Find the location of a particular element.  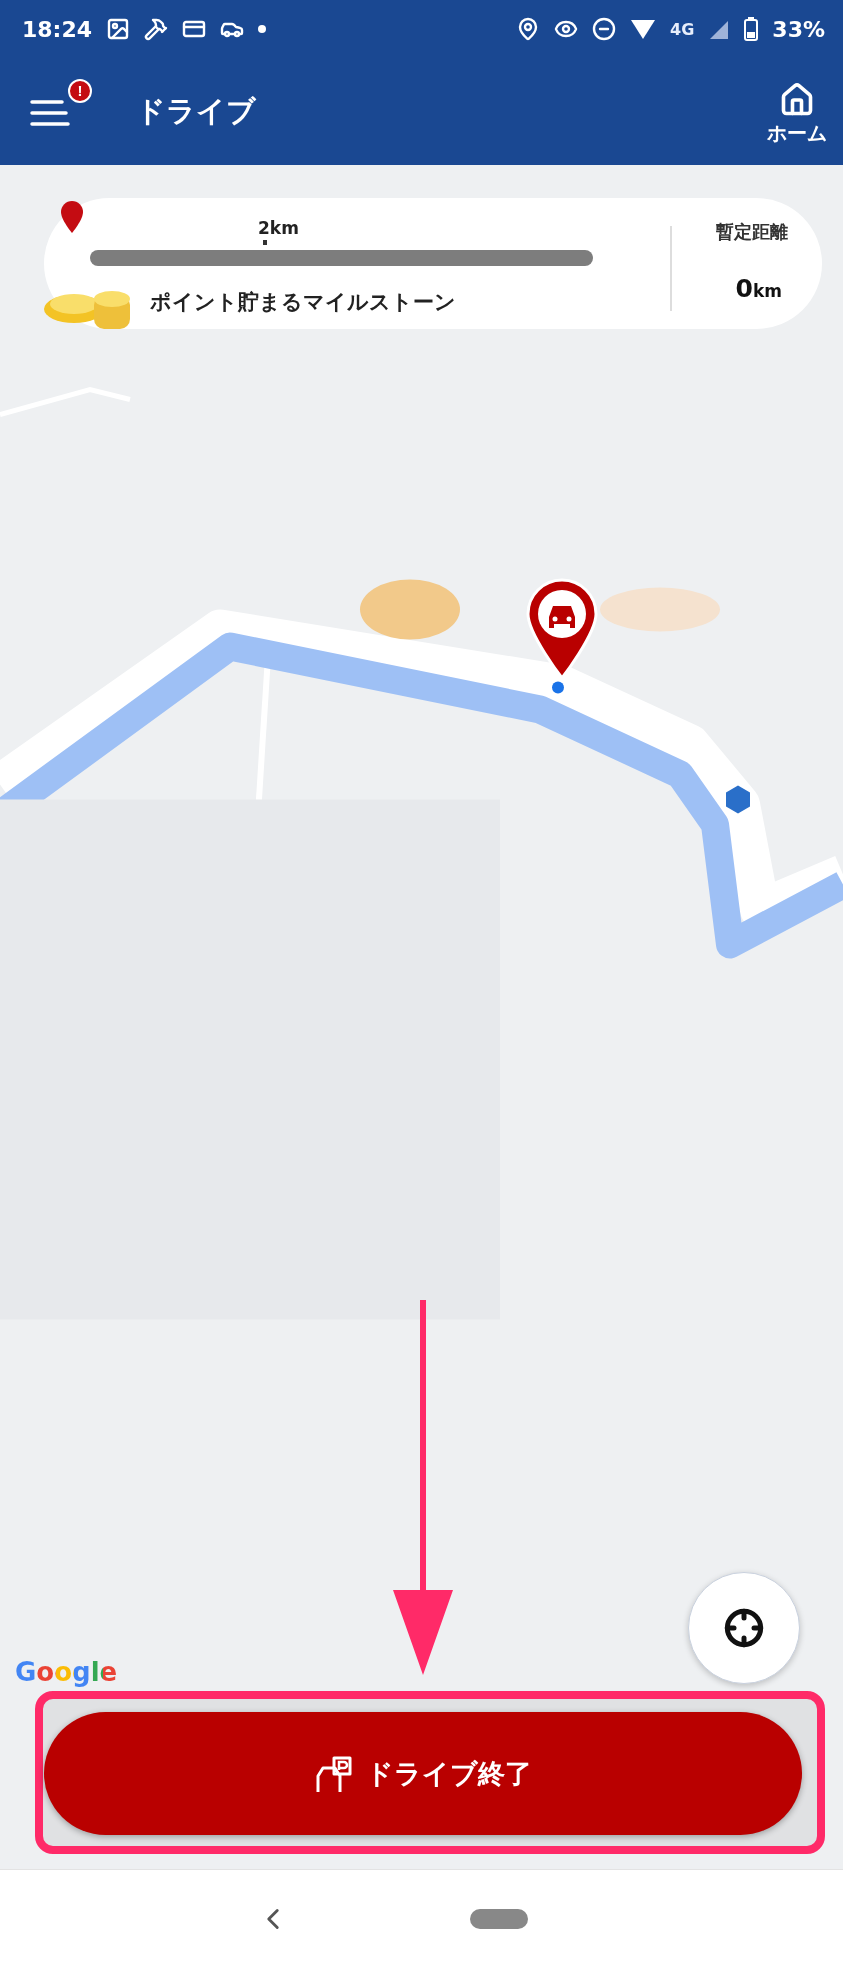

distance-label: 暫定距離 is located at coordinates (752, 232).